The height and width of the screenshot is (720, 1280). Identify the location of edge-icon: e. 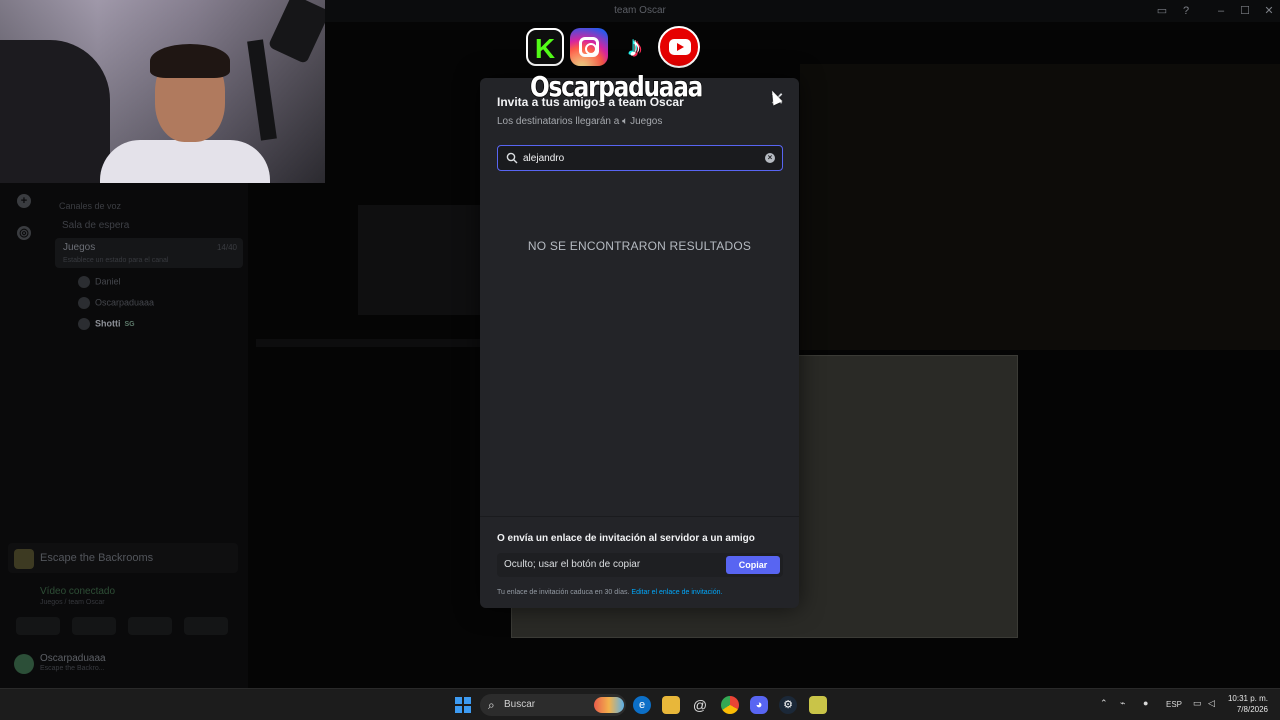
(642, 705).